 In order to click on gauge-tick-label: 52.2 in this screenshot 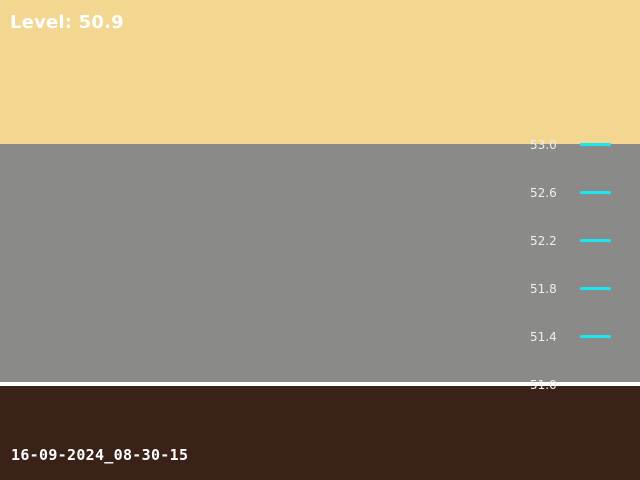, I will do `click(543, 241)`.